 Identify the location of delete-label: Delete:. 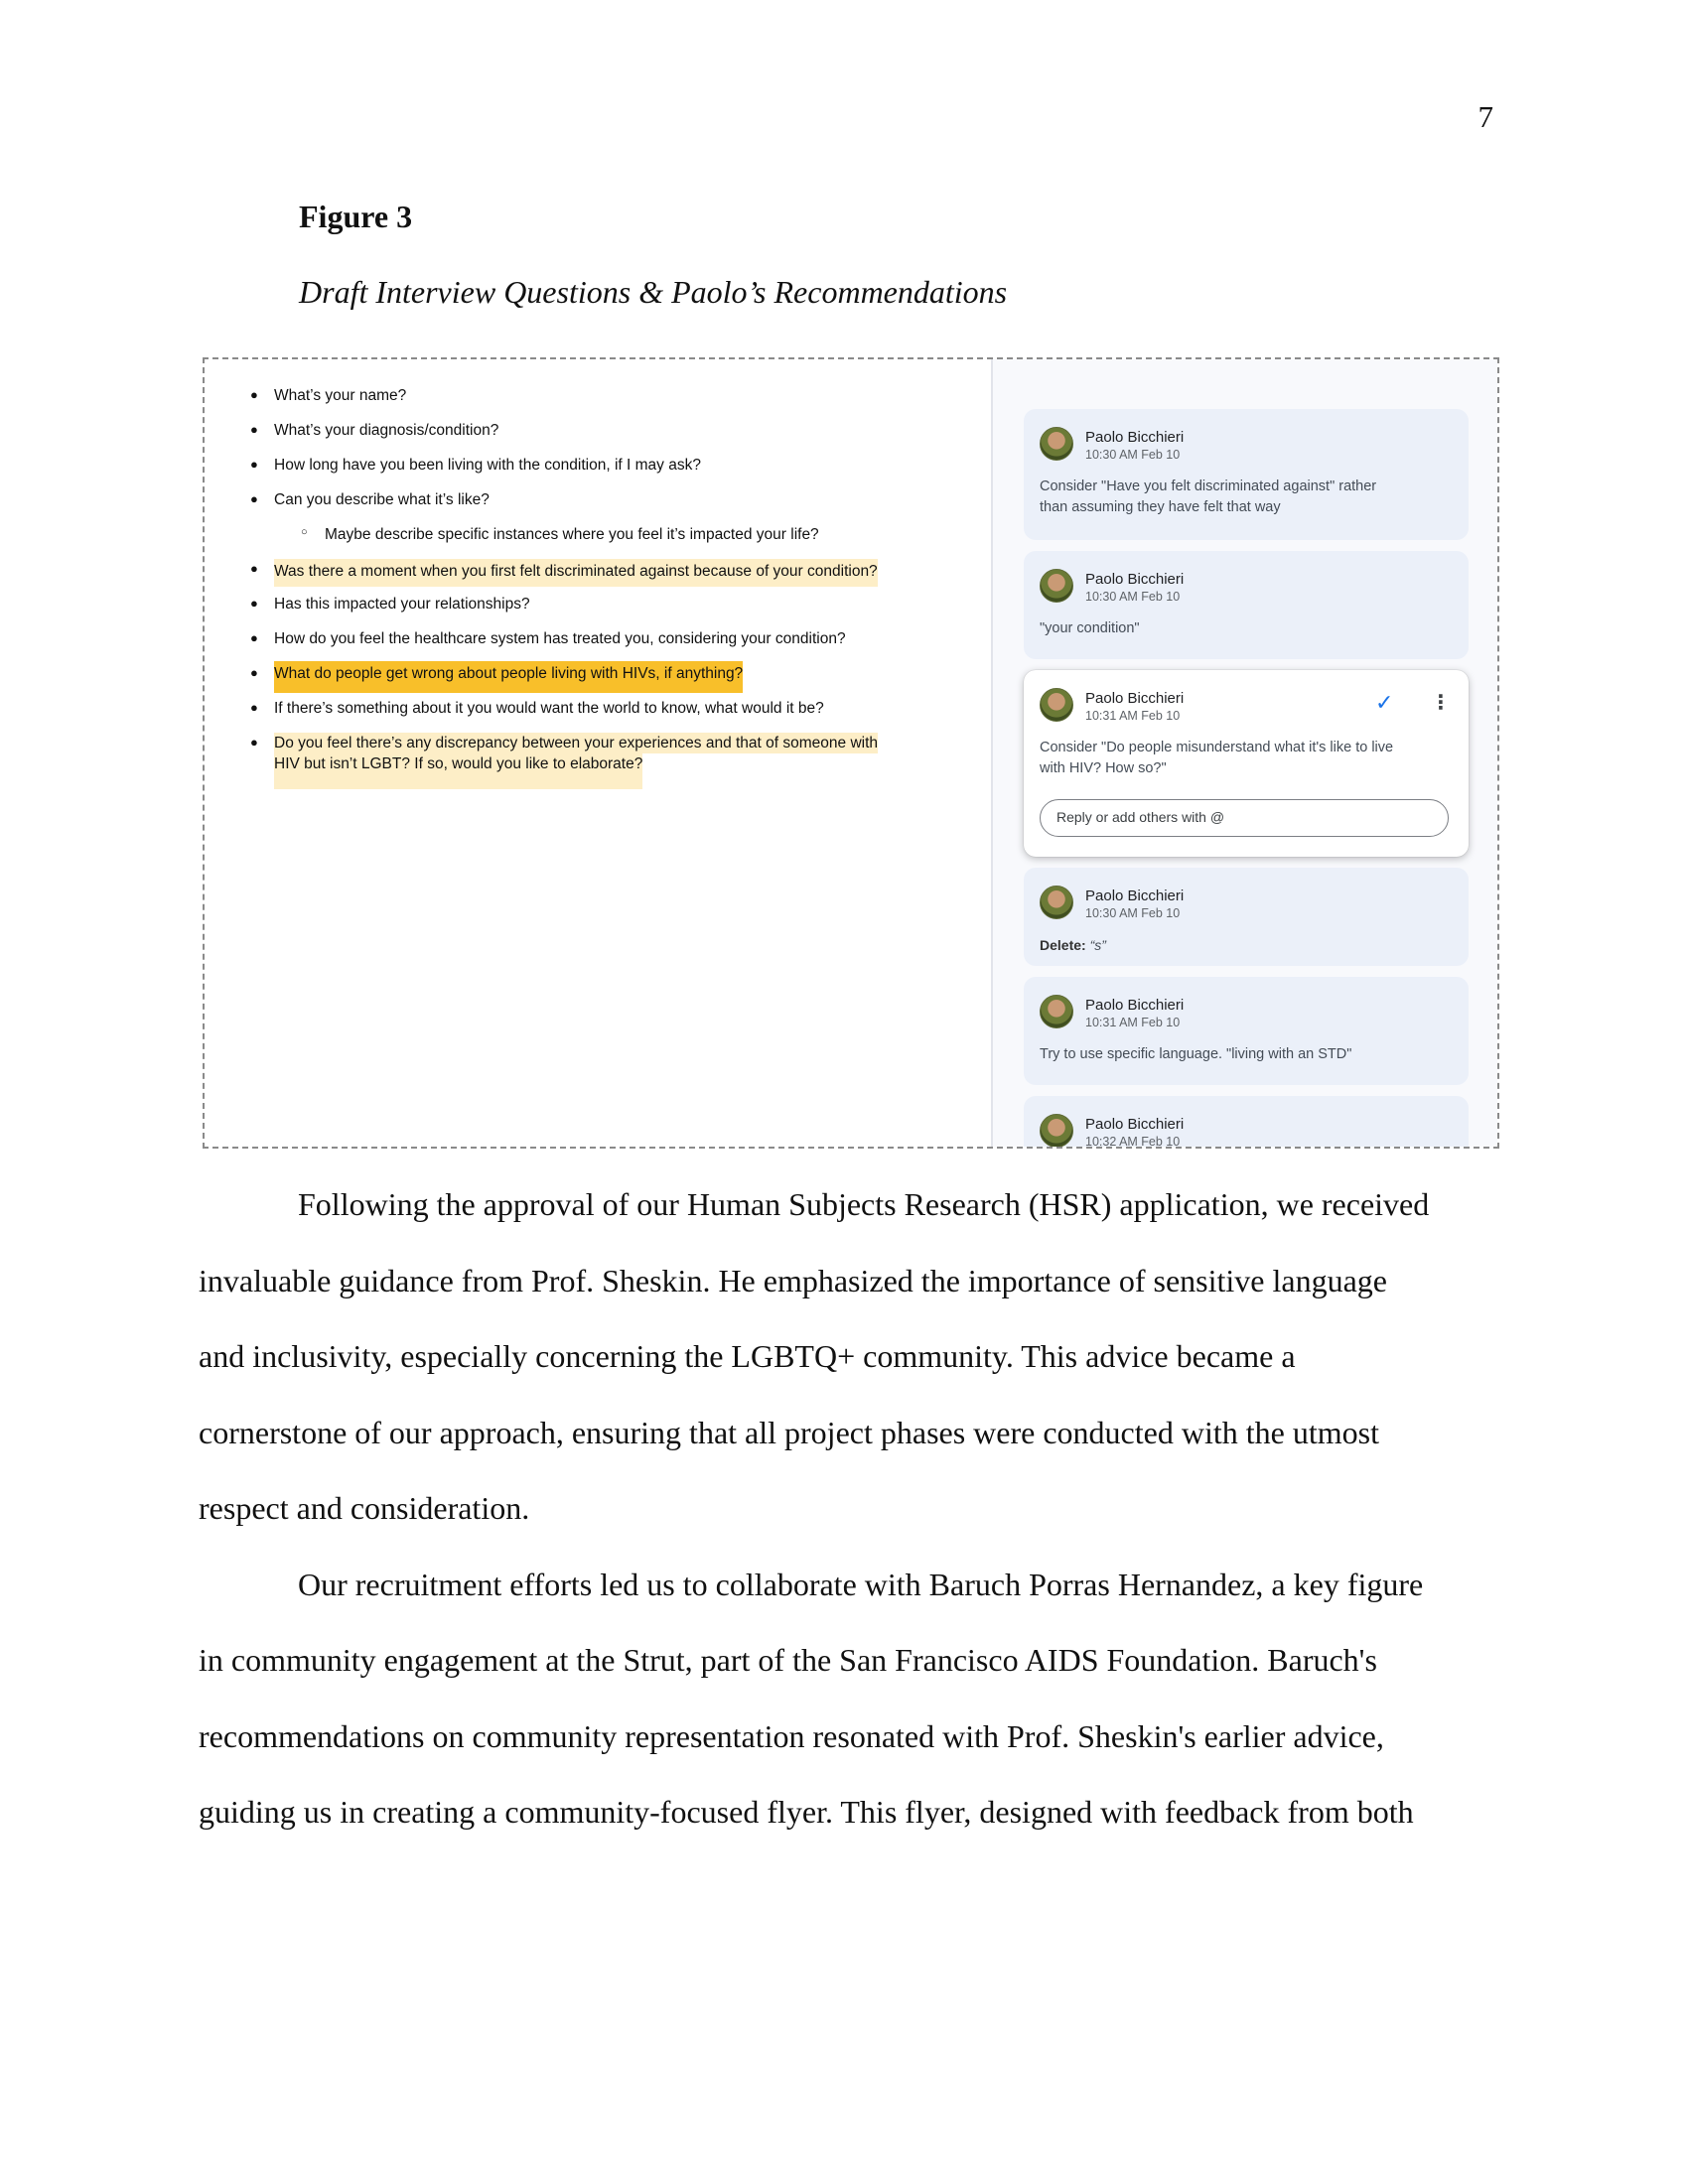
(1063, 945).